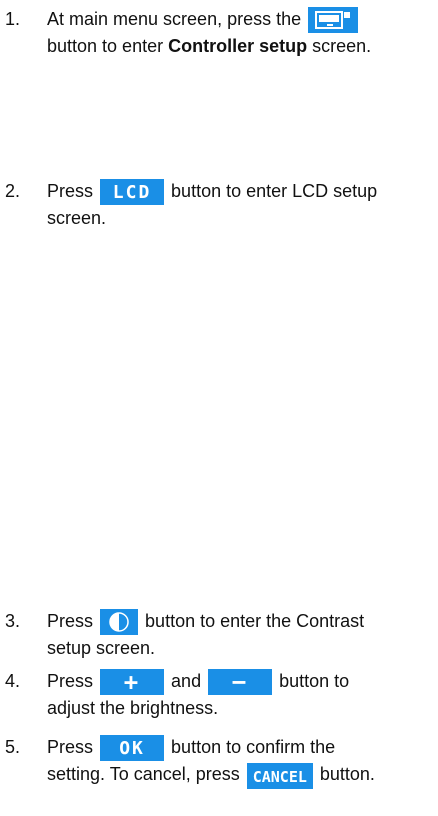  I want to click on step-number: 5., so click(13, 747).